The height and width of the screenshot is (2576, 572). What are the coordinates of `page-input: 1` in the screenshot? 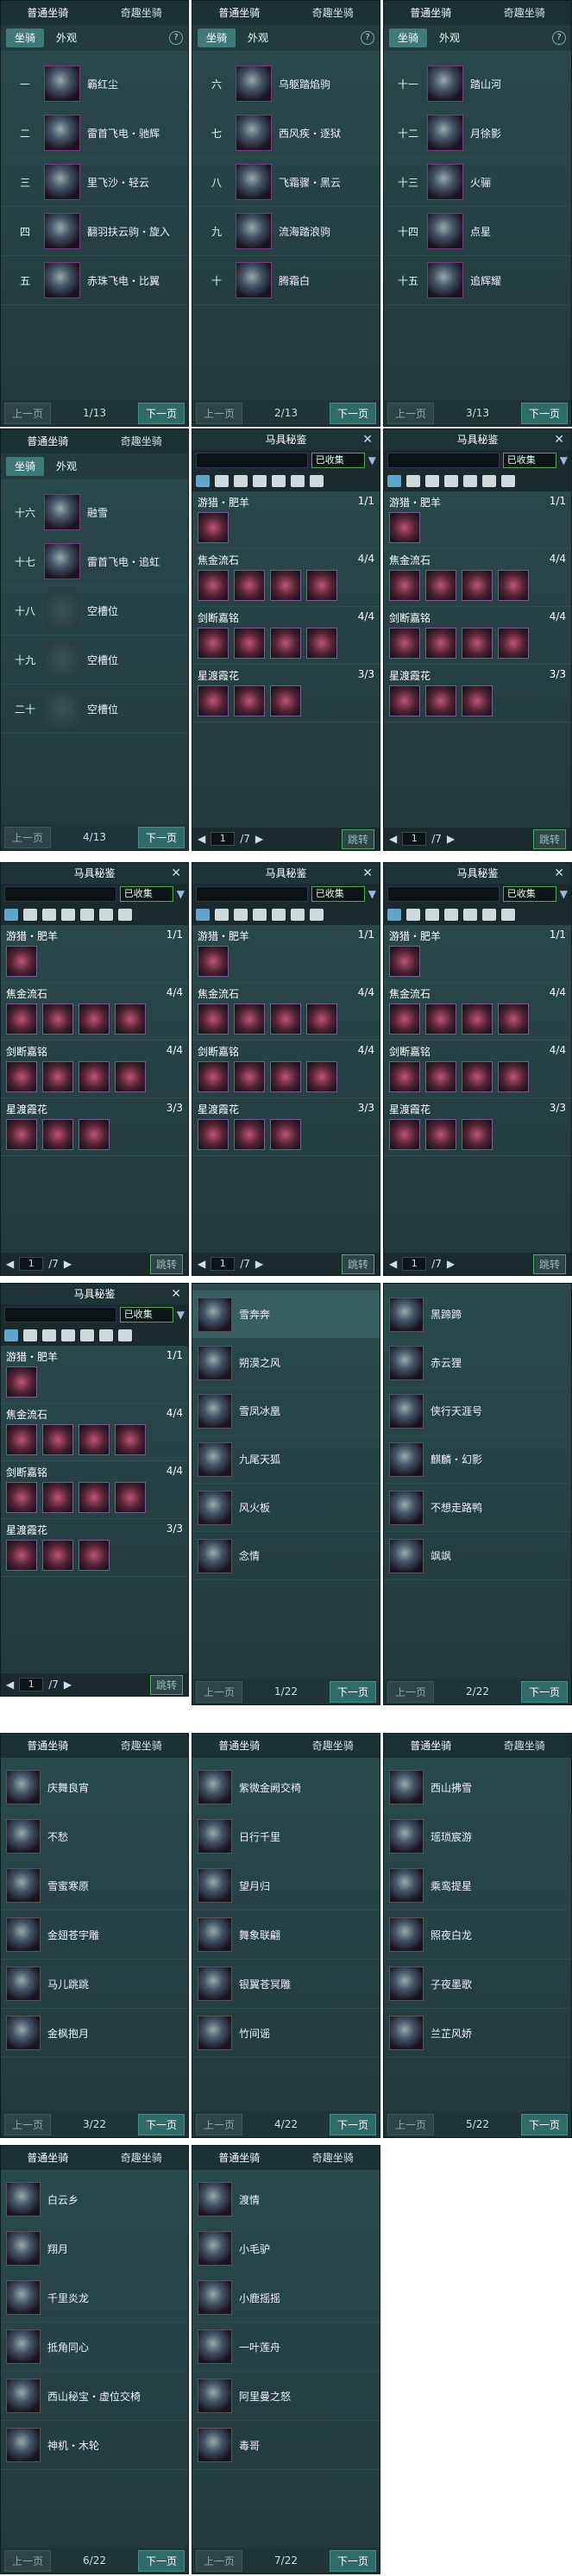 It's located at (415, 839).